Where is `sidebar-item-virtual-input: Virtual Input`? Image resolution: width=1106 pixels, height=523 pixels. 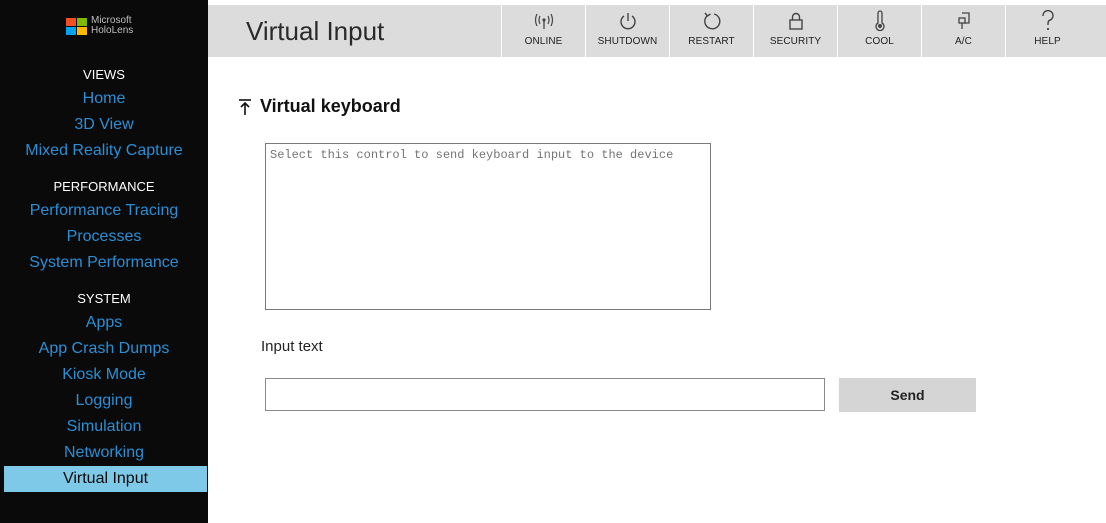 sidebar-item-virtual-input: Virtual Input is located at coordinates (105, 479).